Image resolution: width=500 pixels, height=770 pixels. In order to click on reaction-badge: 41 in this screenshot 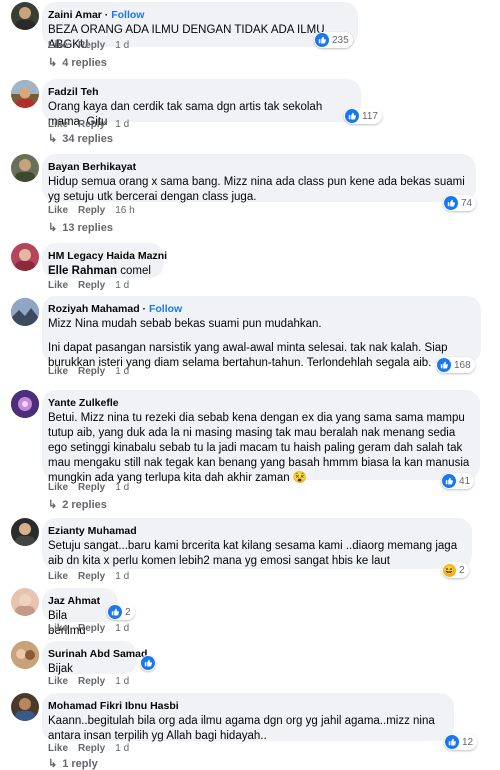, I will do `click(458, 481)`.